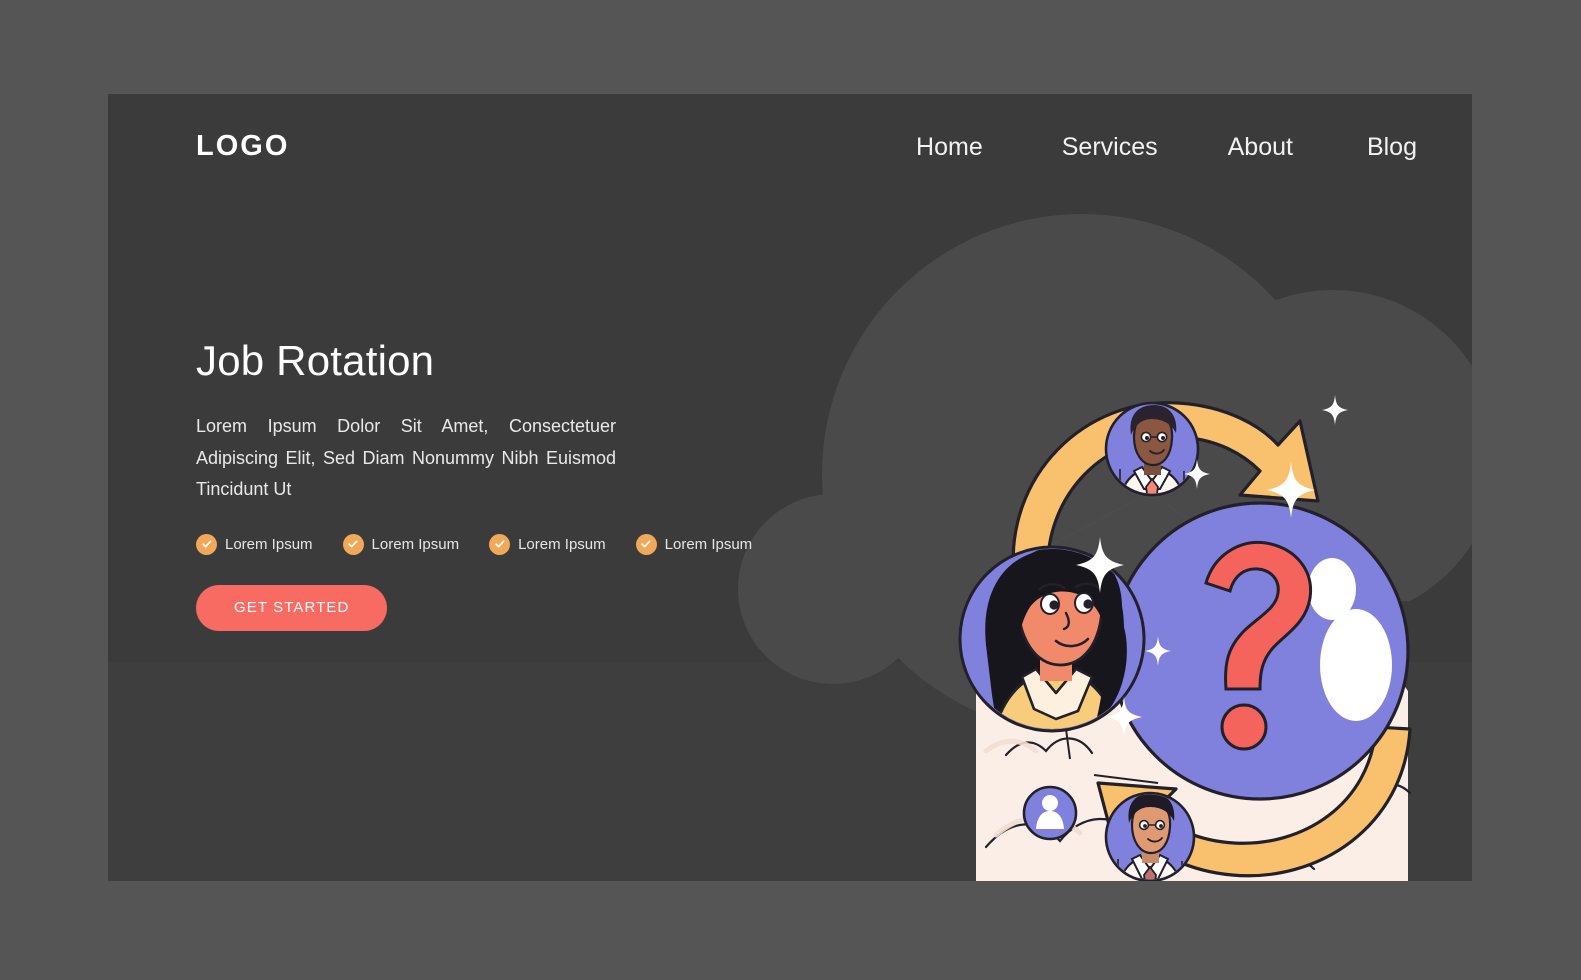 The width and height of the screenshot is (1581, 980). Describe the element at coordinates (949, 147) in the screenshot. I see `nav-item-home: Home` at that location.